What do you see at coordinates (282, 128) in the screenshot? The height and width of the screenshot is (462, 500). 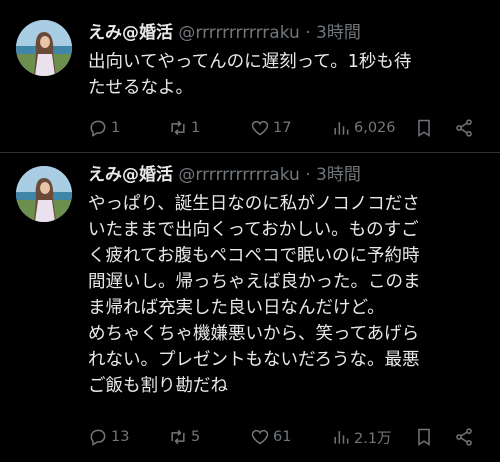 I see `like-count: 17` at bounding box center [282, 128].